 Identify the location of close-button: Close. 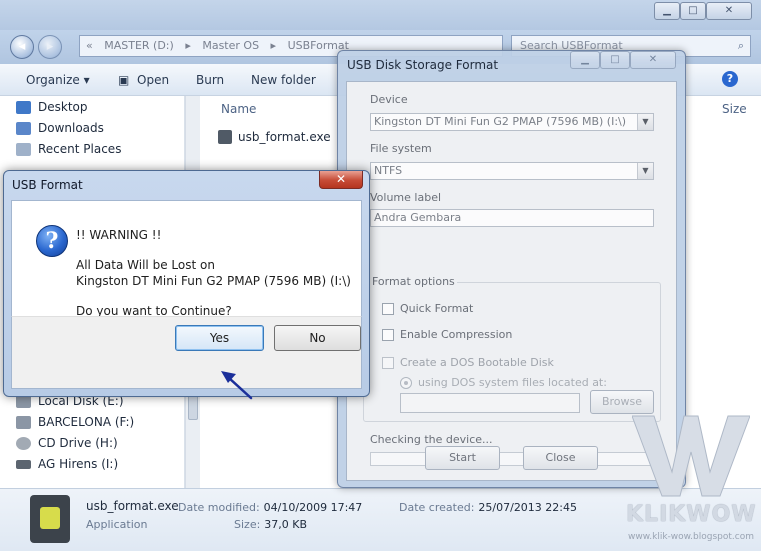
(560, 458).